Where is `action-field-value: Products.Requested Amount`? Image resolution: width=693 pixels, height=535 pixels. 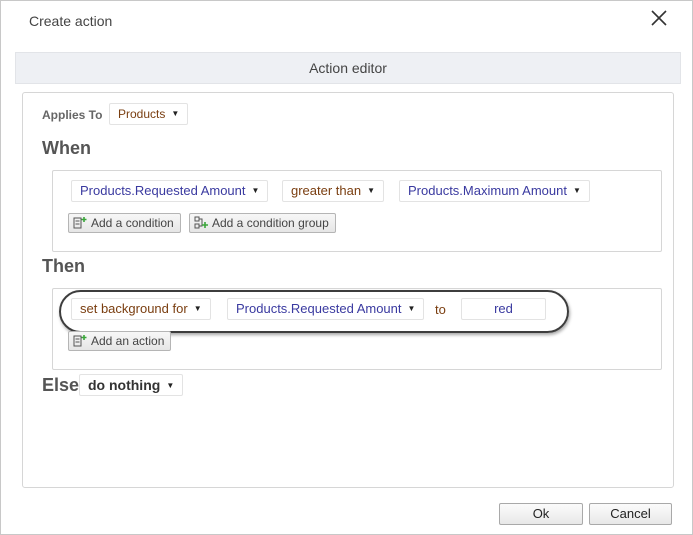 action-field-value: Products.Requested Amount is located at coordinates (319, 308).